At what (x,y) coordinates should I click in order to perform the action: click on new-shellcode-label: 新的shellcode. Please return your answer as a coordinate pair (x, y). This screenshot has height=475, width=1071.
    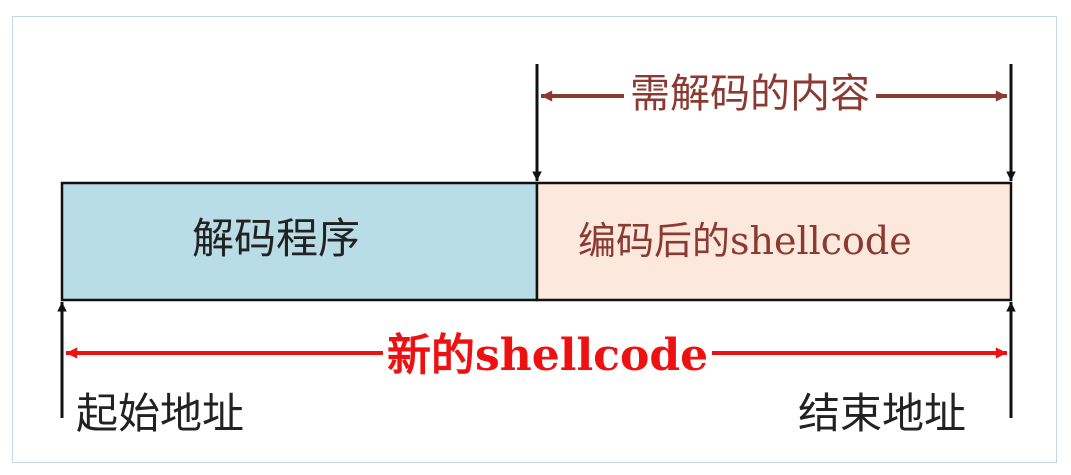
    Looking at the image, I should click on (548, 356).